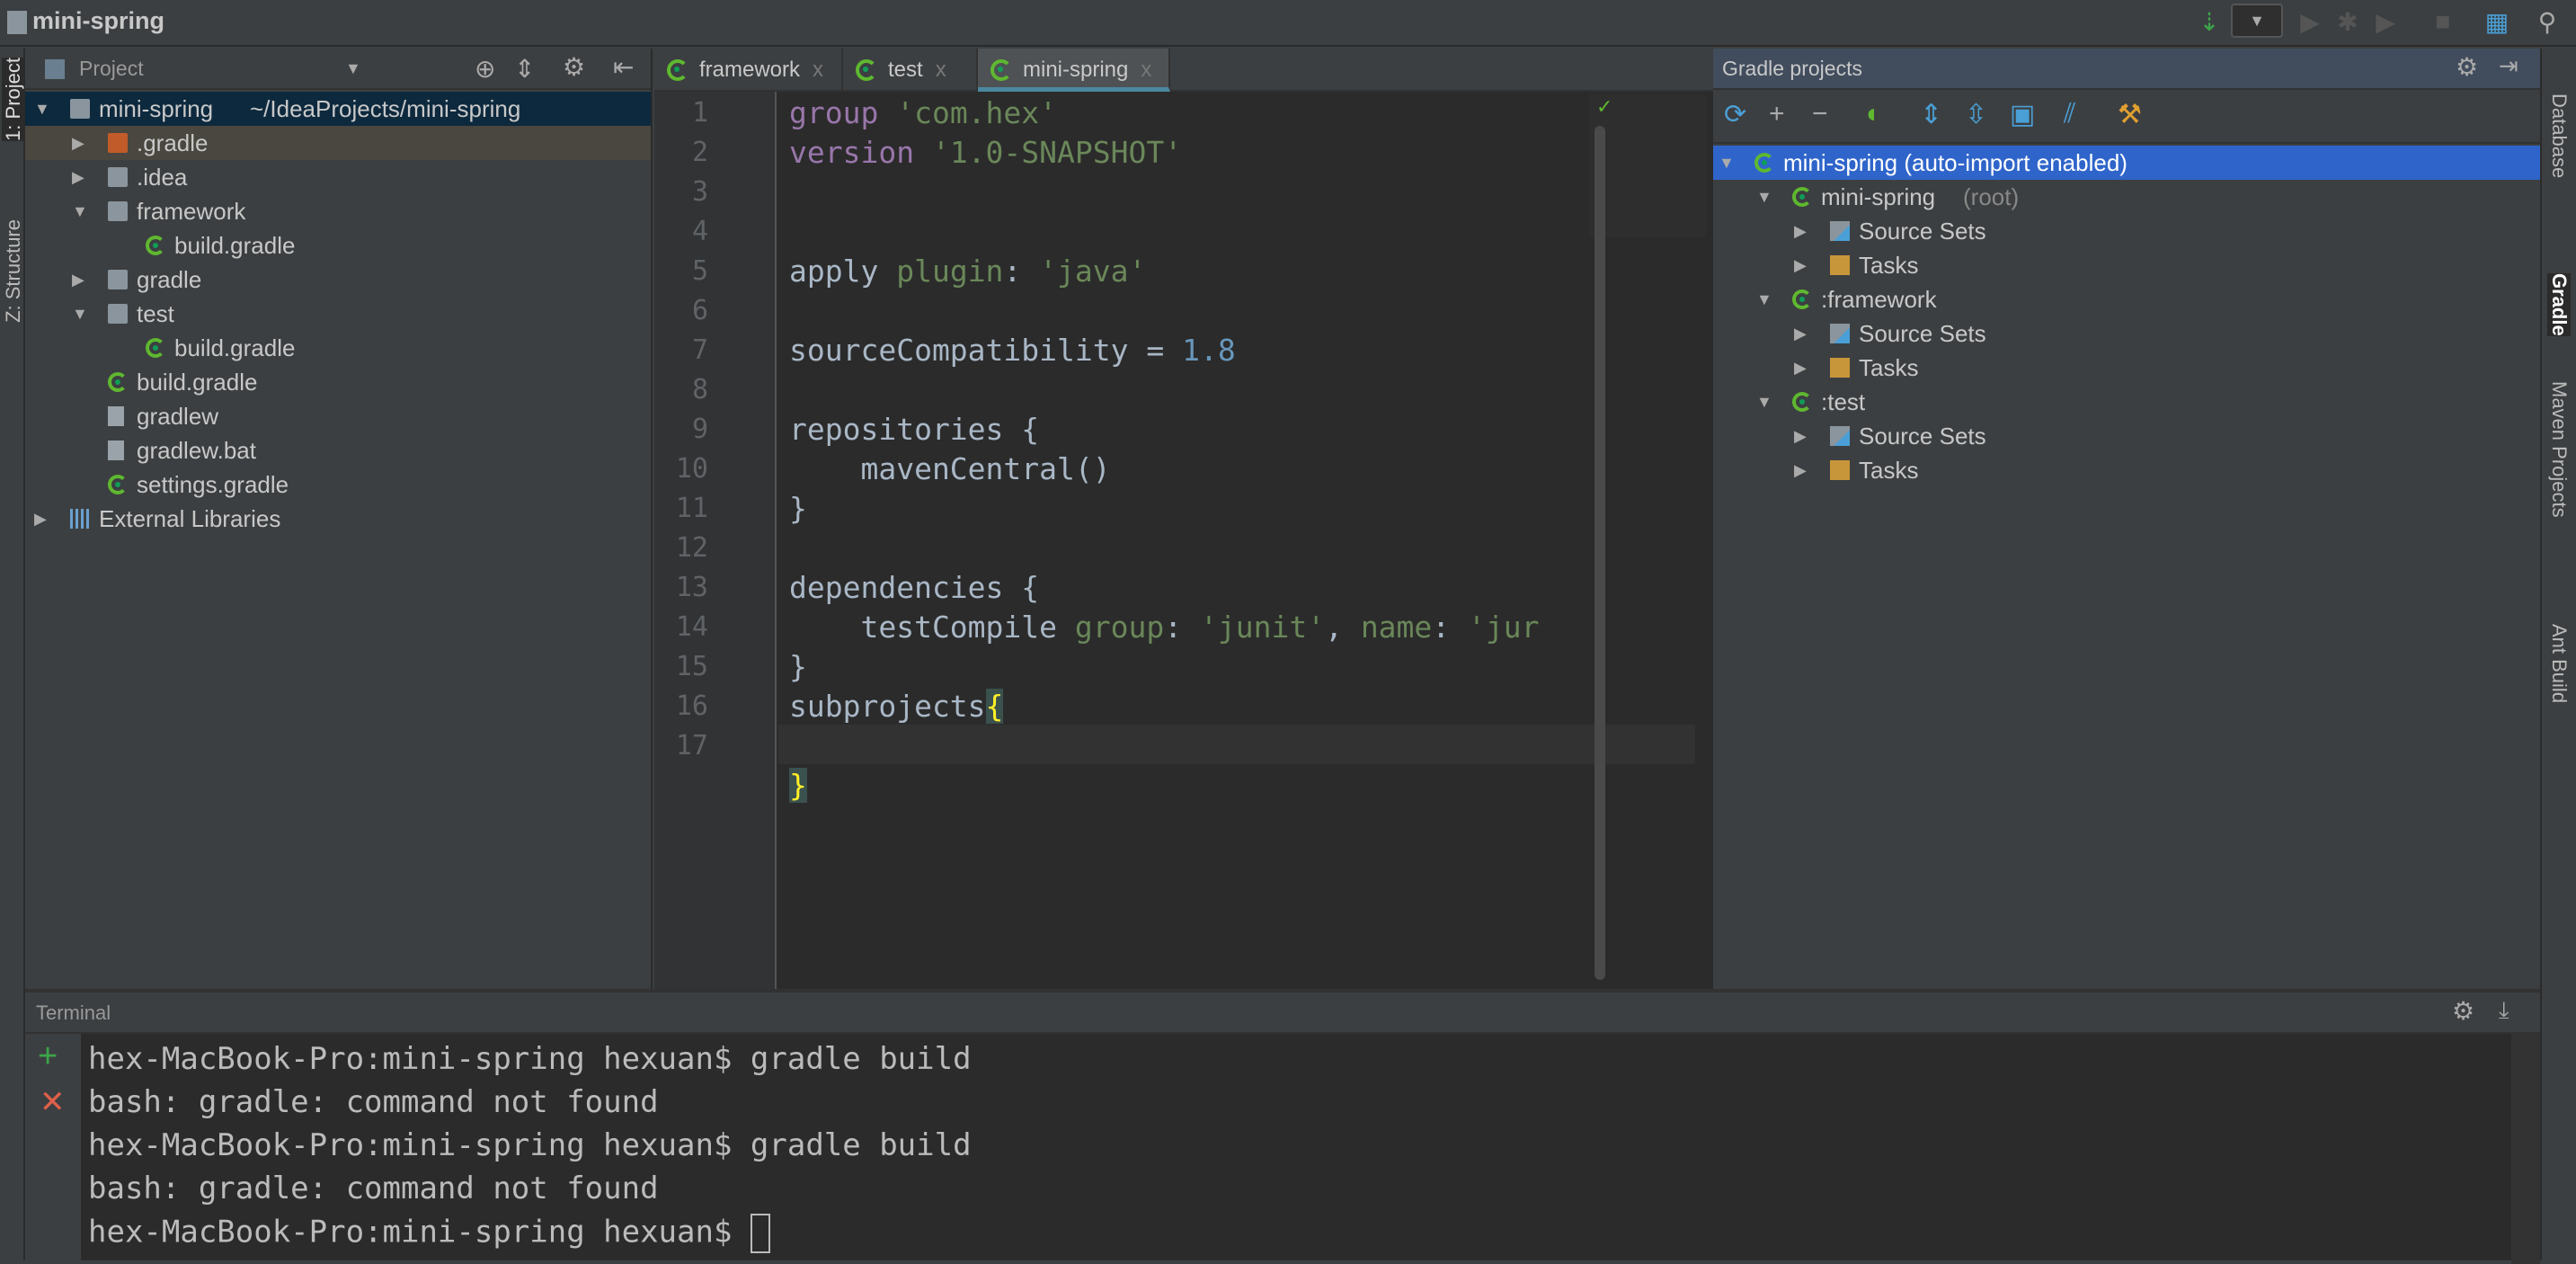 This screenshot has height=1264, width=2576. What do you see at coordinates (353, 68) in the screenshot?
I see `view-dropdown-icon: ▼` at bounding box center [353, 68].